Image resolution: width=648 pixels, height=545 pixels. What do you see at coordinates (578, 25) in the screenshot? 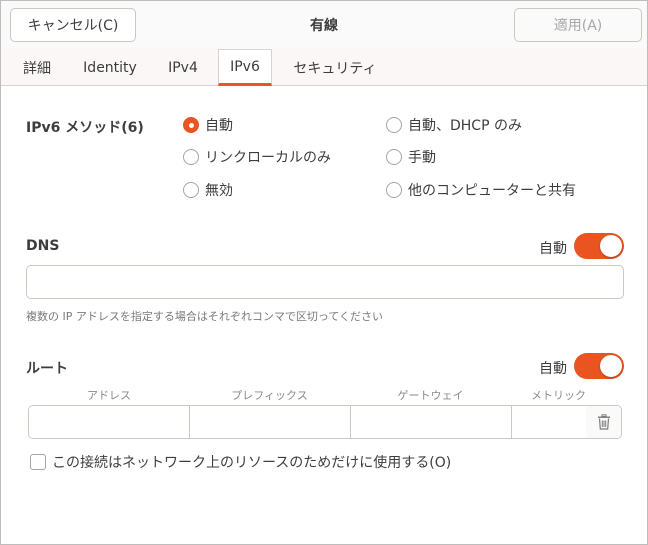
I see `apply-button: 適用(A)` at bounding box center [578, 25].